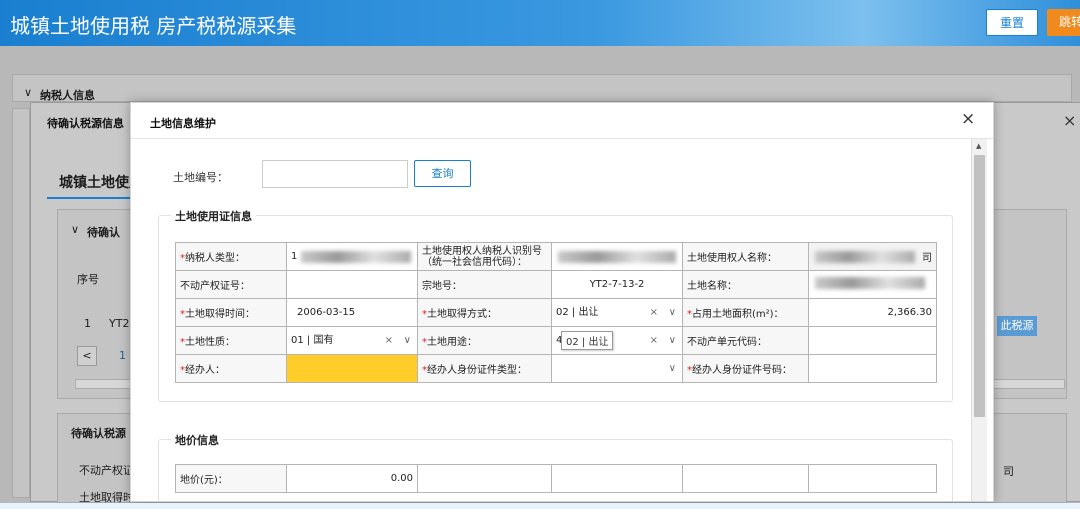  Describe the element at coordinates (562, 138) in the screenshot. I see `modal-title-divider` at that location.